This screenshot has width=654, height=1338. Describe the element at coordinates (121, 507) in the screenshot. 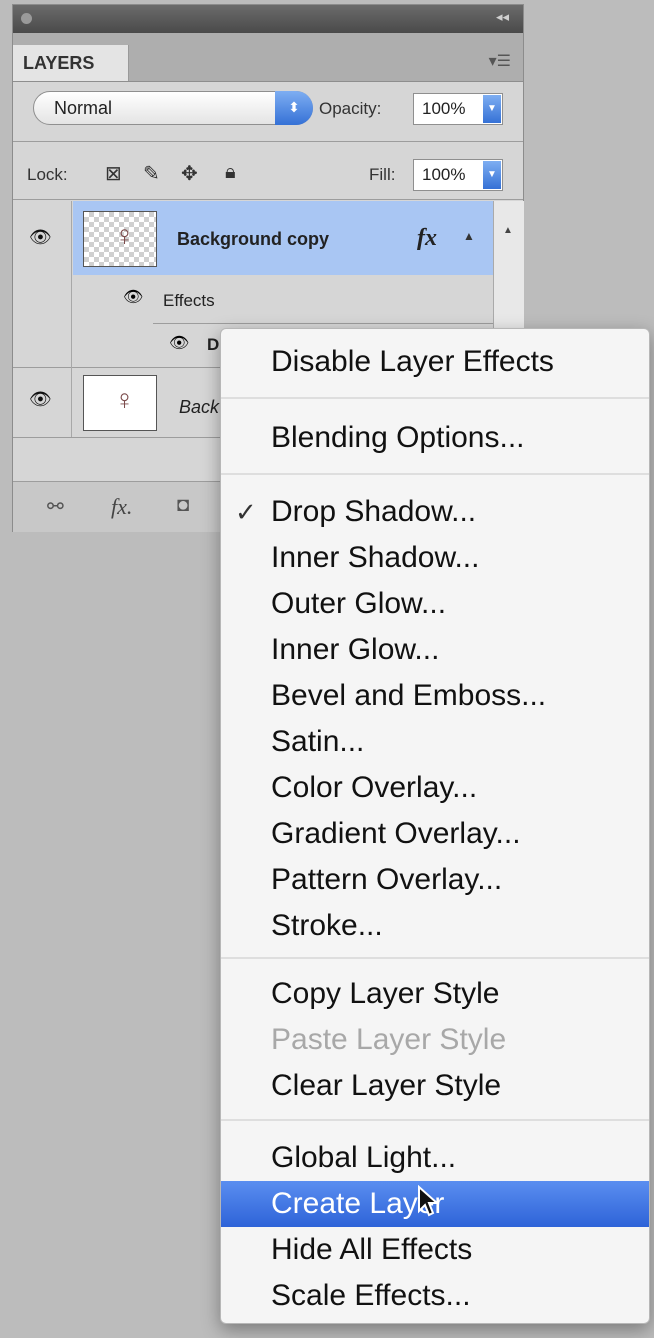

I see `add-style-icon: fx.` at that location.